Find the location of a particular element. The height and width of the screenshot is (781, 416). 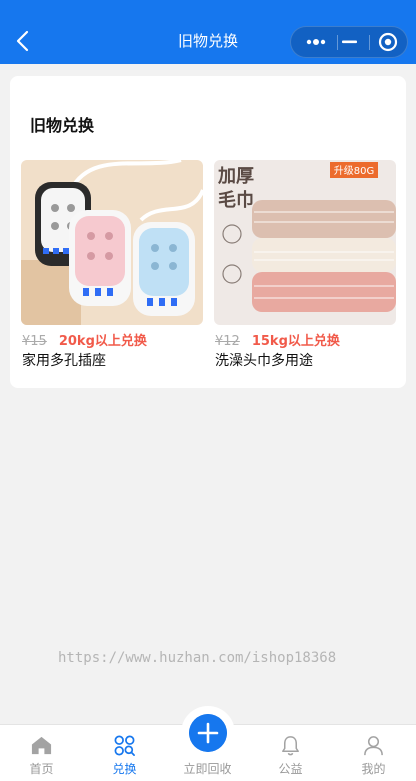

product-image: 加厚 毛巾 升级80G is located at coordinates (305, 242).